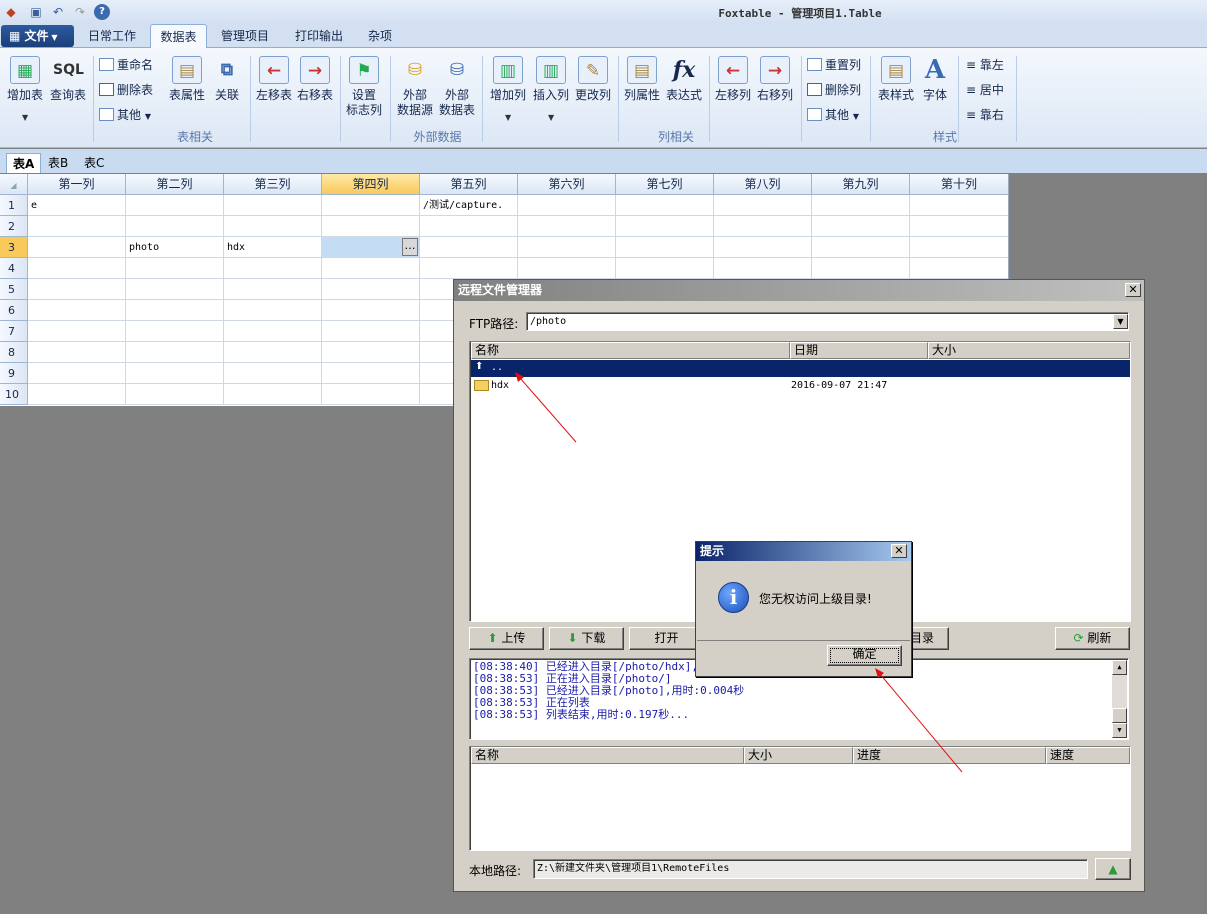 Image resolution: width=1207 pixels, height=914 pixels. Describe the element at coordinates (364, 87) in the screenshot. I see `set-flag-column-button: ⚑ 设置 标志列` at that location.